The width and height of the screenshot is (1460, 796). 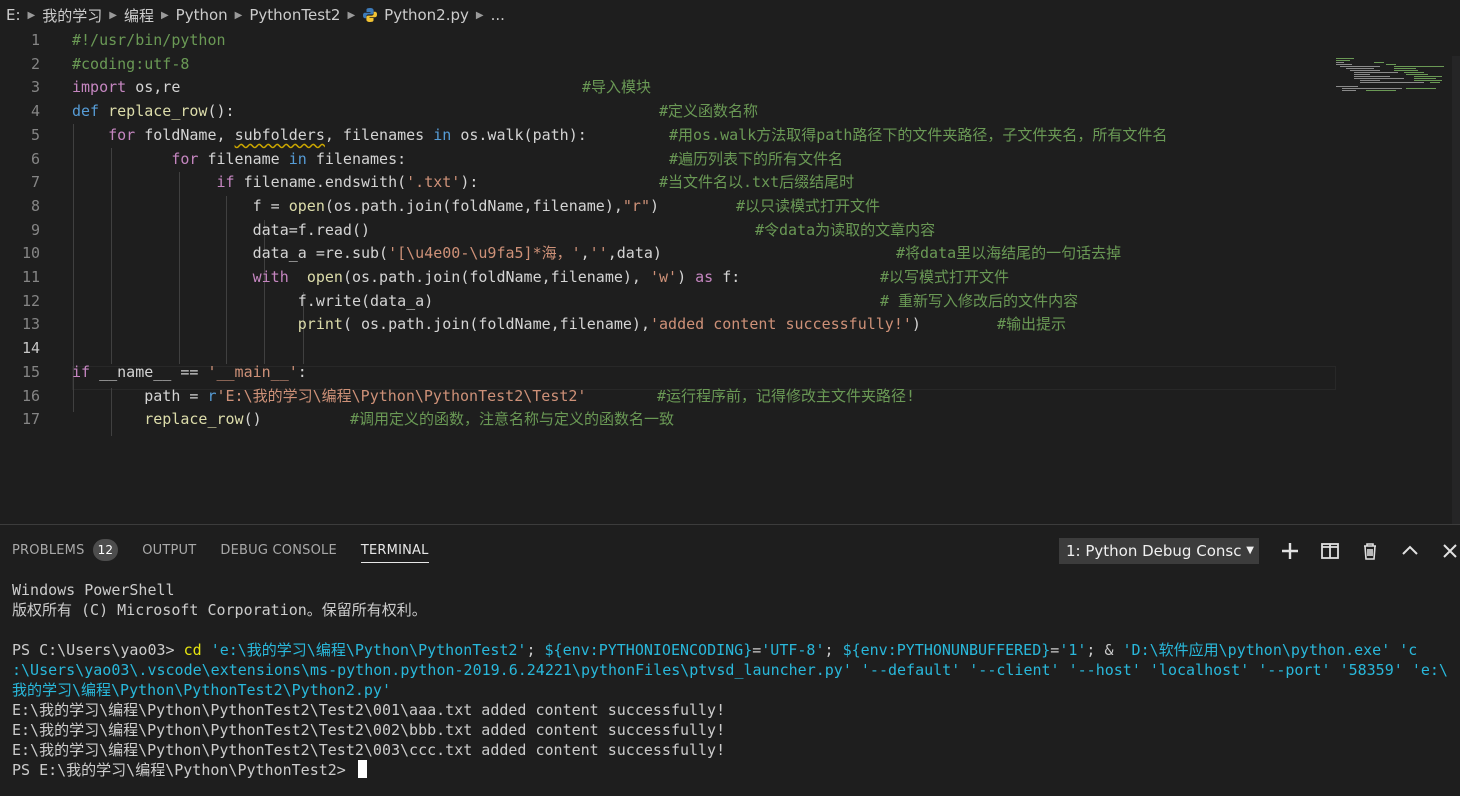 What do you see at coordinates (1104, 670) in the screenshot?
I see `terminal-text: '--host'` at bounding box center [1104, 670].